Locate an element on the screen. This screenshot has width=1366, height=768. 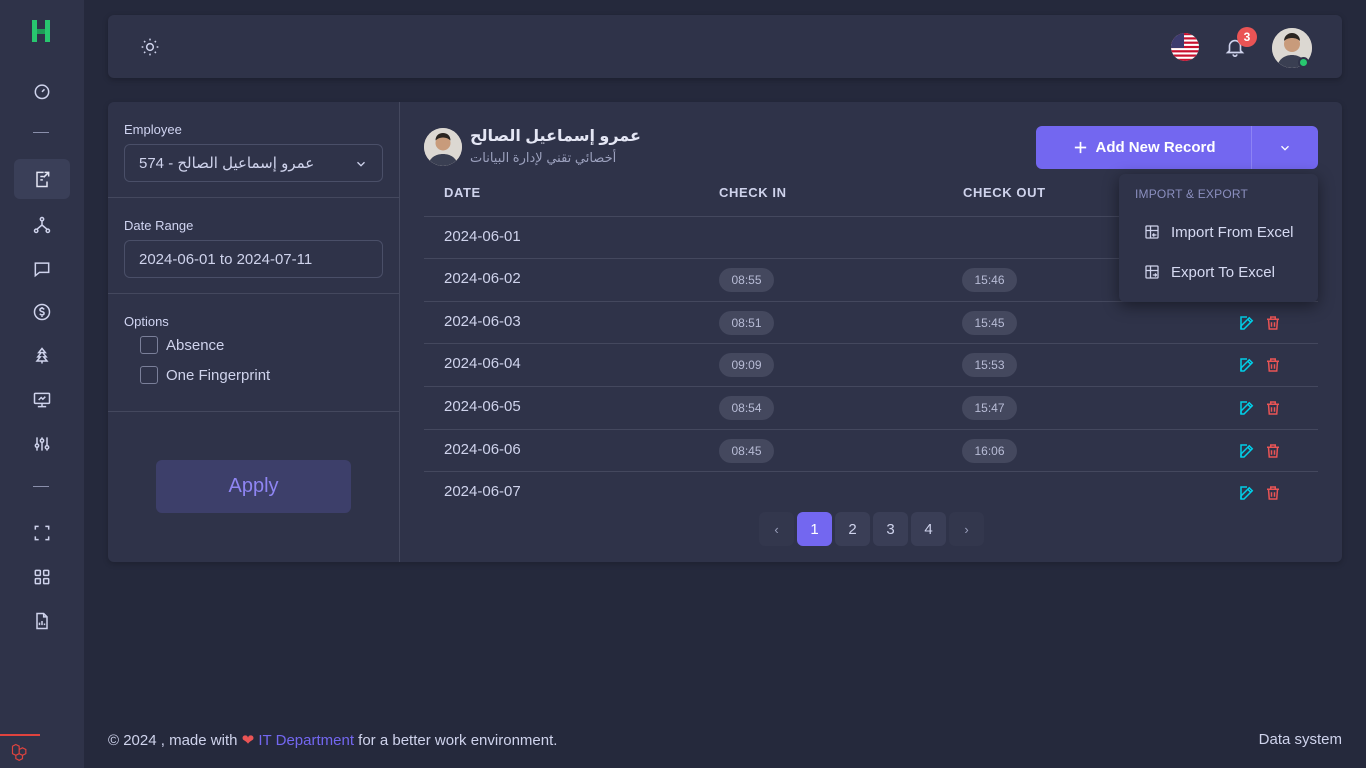
row-date: 2024-06-03 is located at coordinates (482, 321).